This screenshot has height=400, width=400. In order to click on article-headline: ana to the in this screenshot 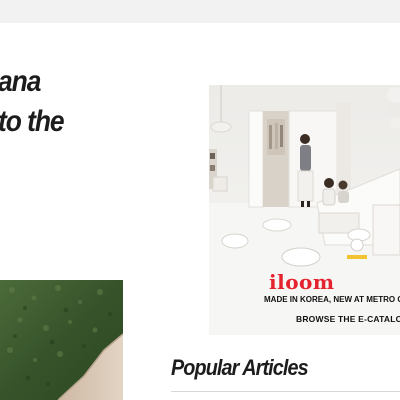, I will do `click(32, 102)`.